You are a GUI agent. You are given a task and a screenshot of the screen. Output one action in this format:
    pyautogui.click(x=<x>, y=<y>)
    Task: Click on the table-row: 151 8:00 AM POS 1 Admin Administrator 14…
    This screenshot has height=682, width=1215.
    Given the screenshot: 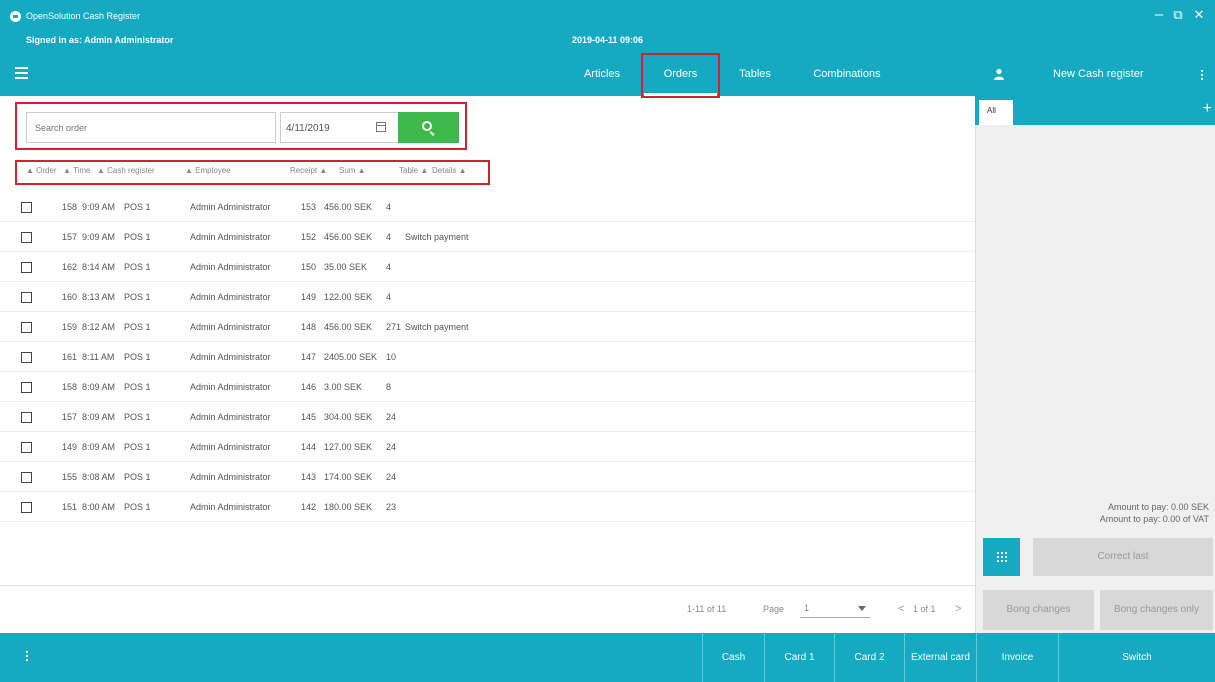 What is the action you would take?
    pyautogui.click(x=487, y=507)
    